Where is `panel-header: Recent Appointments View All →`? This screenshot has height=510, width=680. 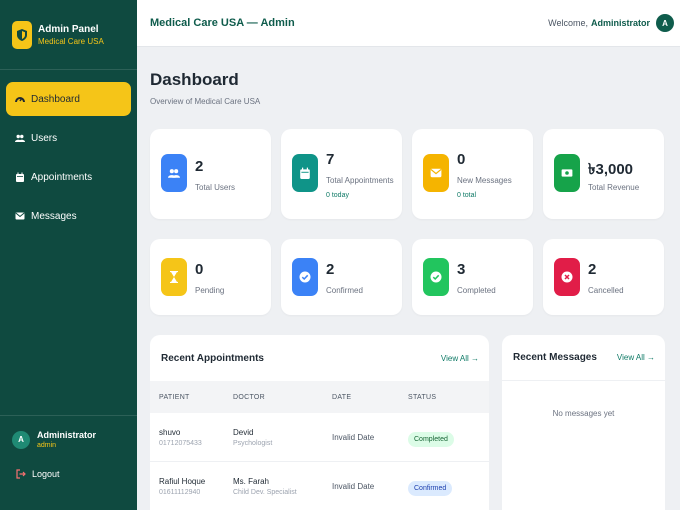
panel-header: Recent Appointments View All → is located at coordinates (319, 358).